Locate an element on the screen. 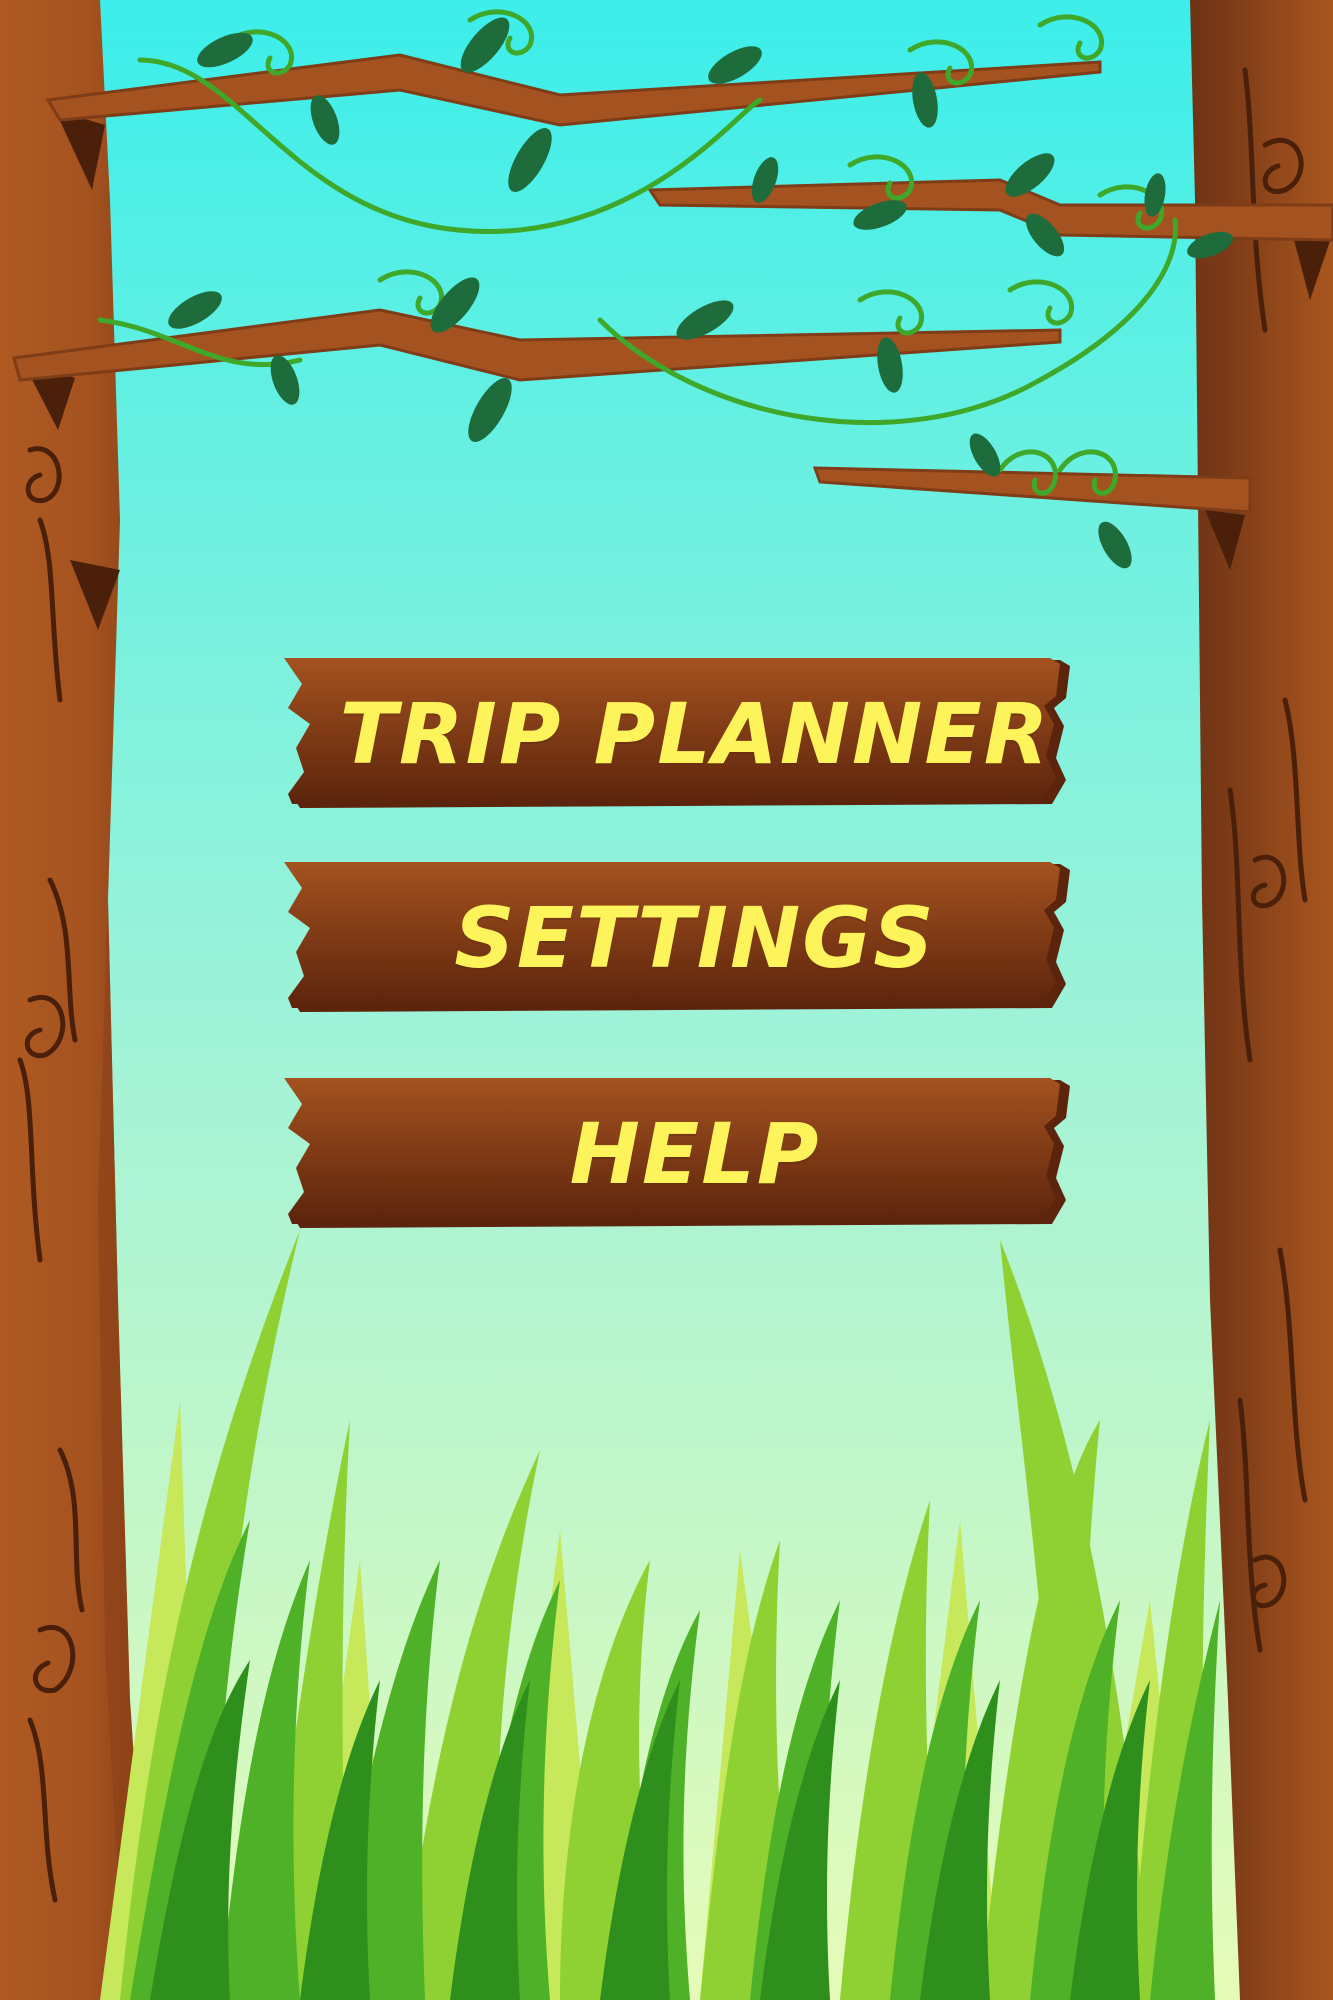  help-button: HELP is located at coordinates (675, 1154).